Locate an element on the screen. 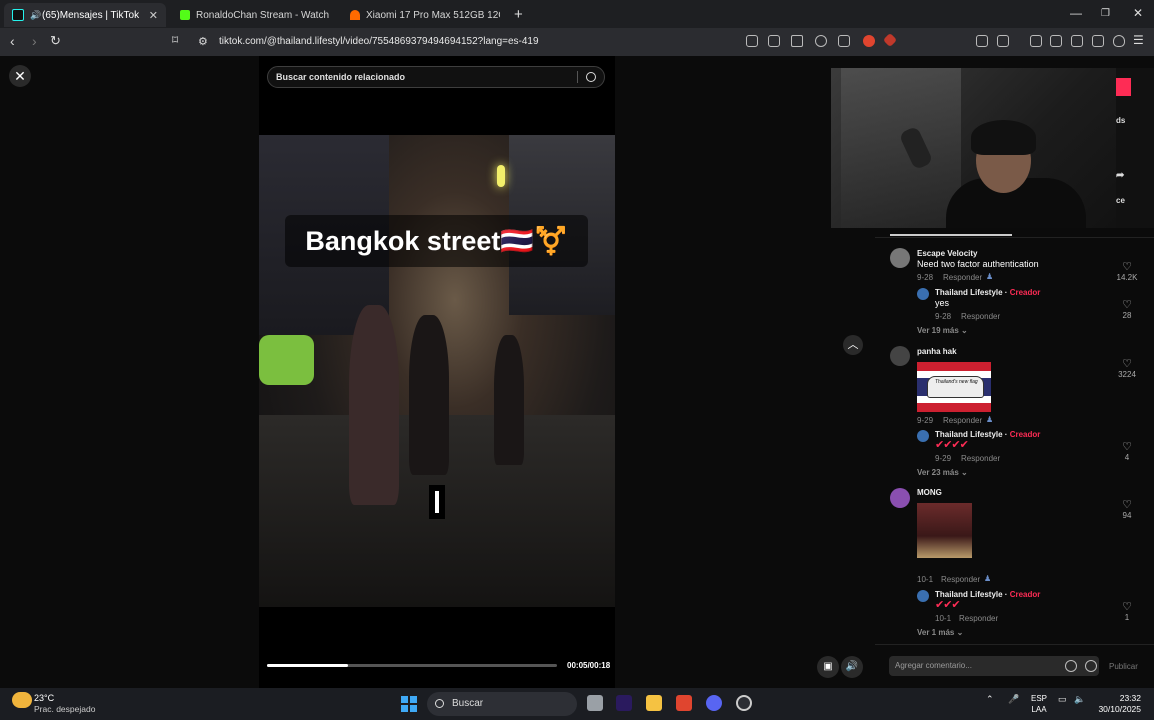  forward-icon: › is located at coordinates (34, 41).